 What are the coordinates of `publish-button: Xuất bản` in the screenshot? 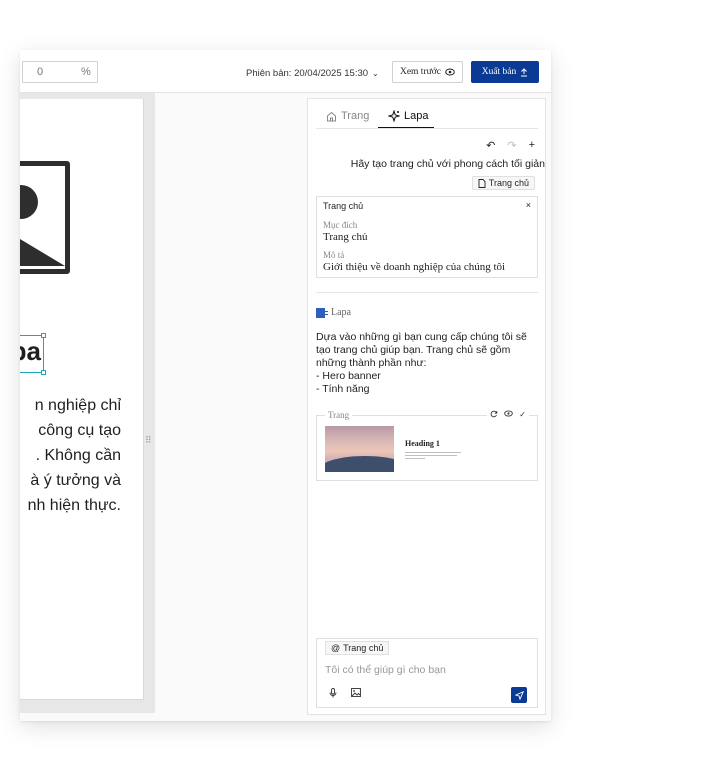 It's located at (505, 72).